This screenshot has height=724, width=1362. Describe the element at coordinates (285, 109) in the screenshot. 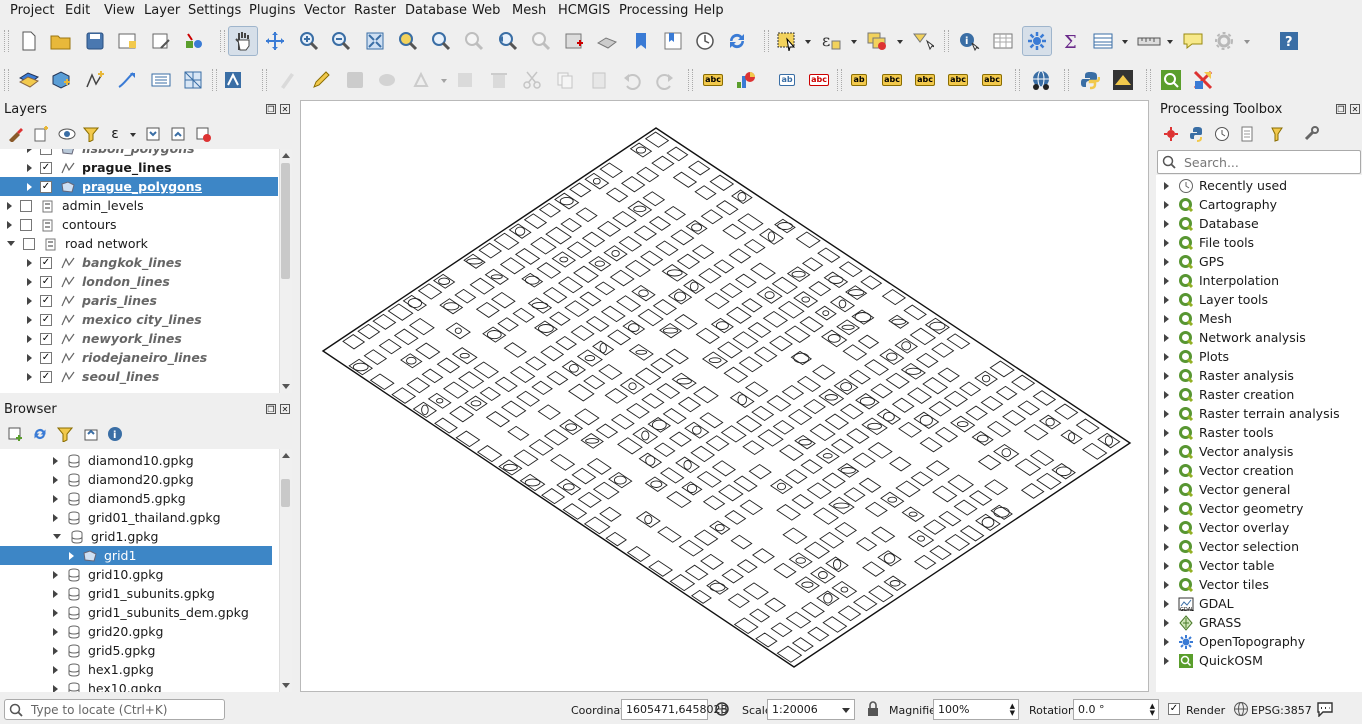

I see `close-panel-icon: ✕` at that location.